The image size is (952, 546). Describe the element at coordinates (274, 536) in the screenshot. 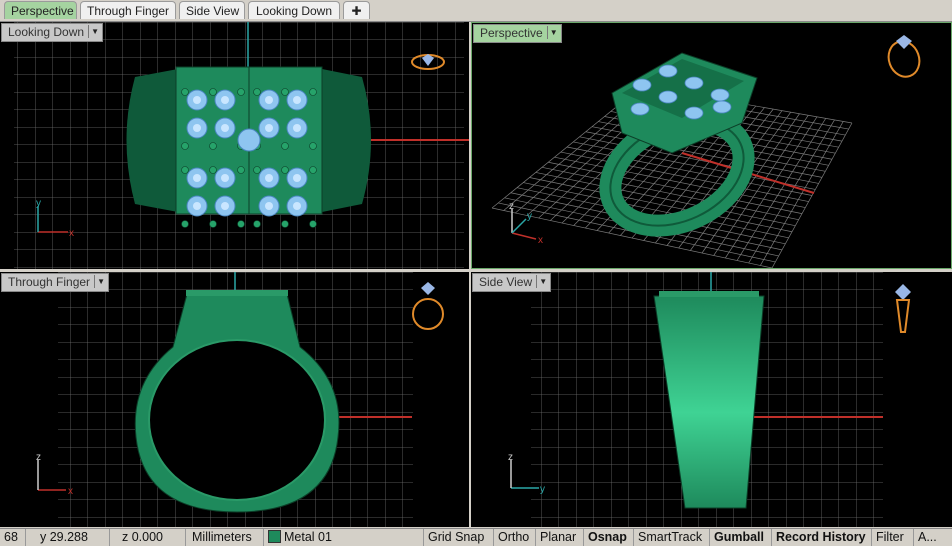

I see `layer-color-swatch` at that location.